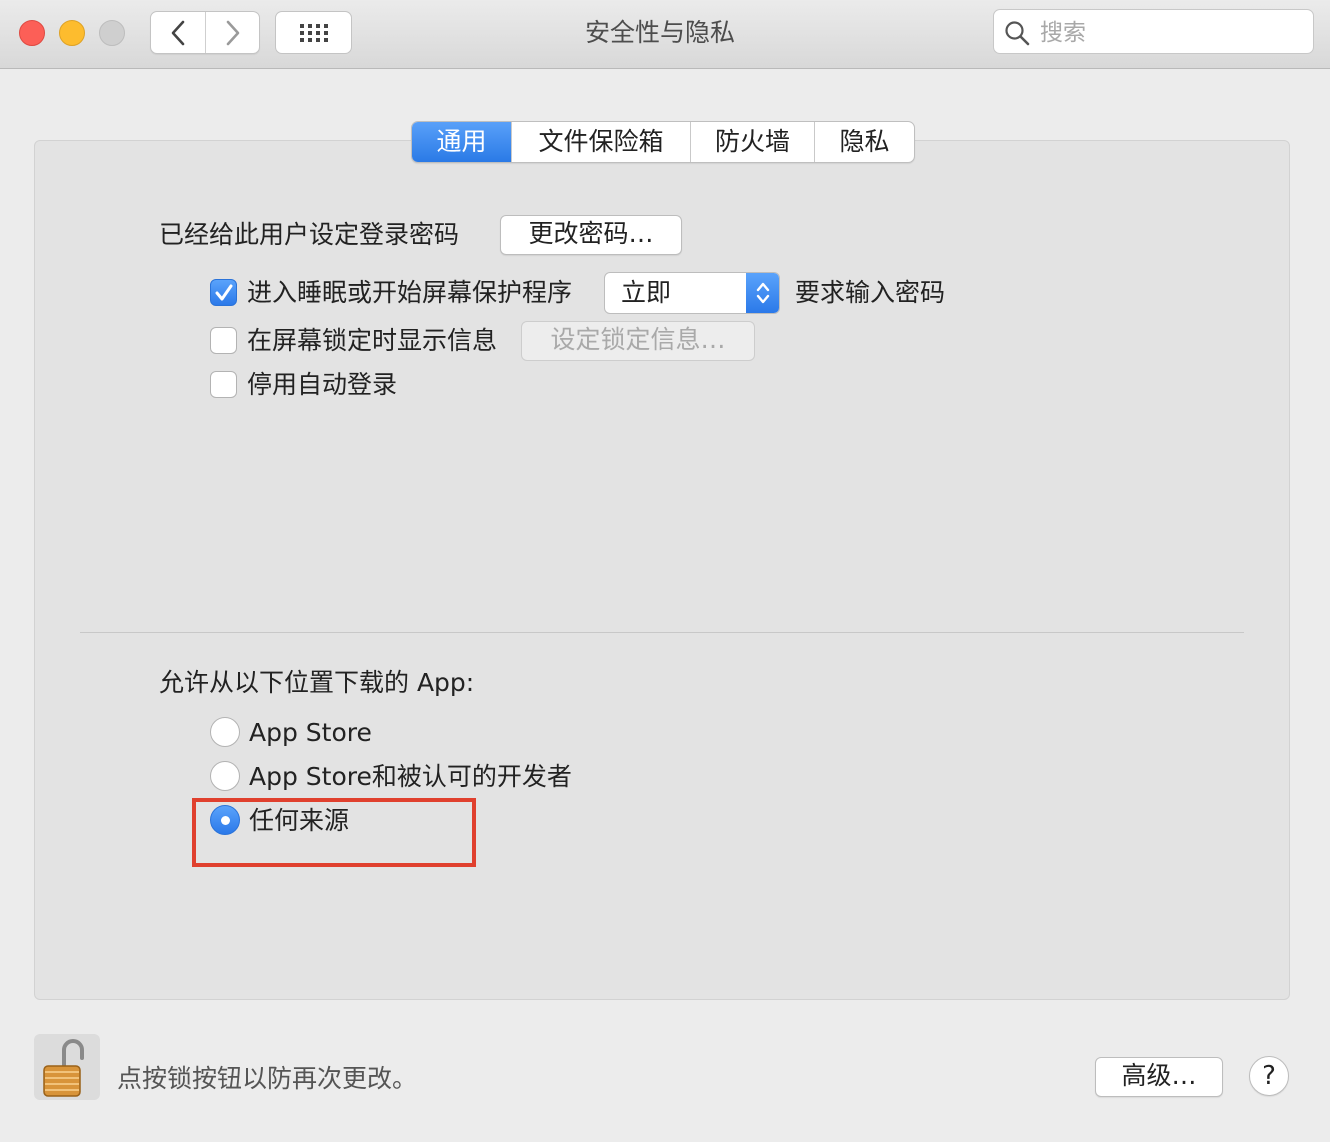 This screenshot has height=1142, width=1330. What do you see at coordinates (267, 1078) in the screenshot?
I see `lock-hint-text: 点按锁按钮以防再次更改。` at bounding box center [267, 1078].